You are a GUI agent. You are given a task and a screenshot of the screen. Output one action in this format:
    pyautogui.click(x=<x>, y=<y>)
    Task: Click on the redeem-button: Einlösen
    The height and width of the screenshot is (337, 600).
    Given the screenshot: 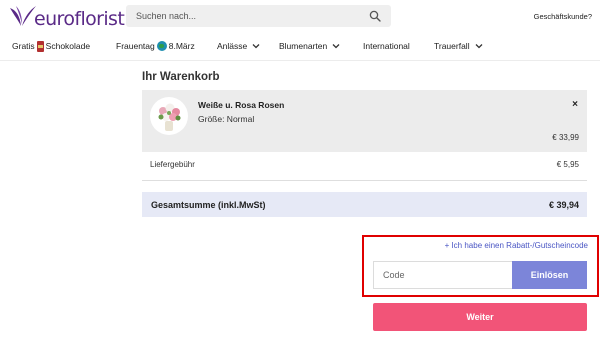 What is the action you would take?
    pyautogui.click(x=549, y=275)
    